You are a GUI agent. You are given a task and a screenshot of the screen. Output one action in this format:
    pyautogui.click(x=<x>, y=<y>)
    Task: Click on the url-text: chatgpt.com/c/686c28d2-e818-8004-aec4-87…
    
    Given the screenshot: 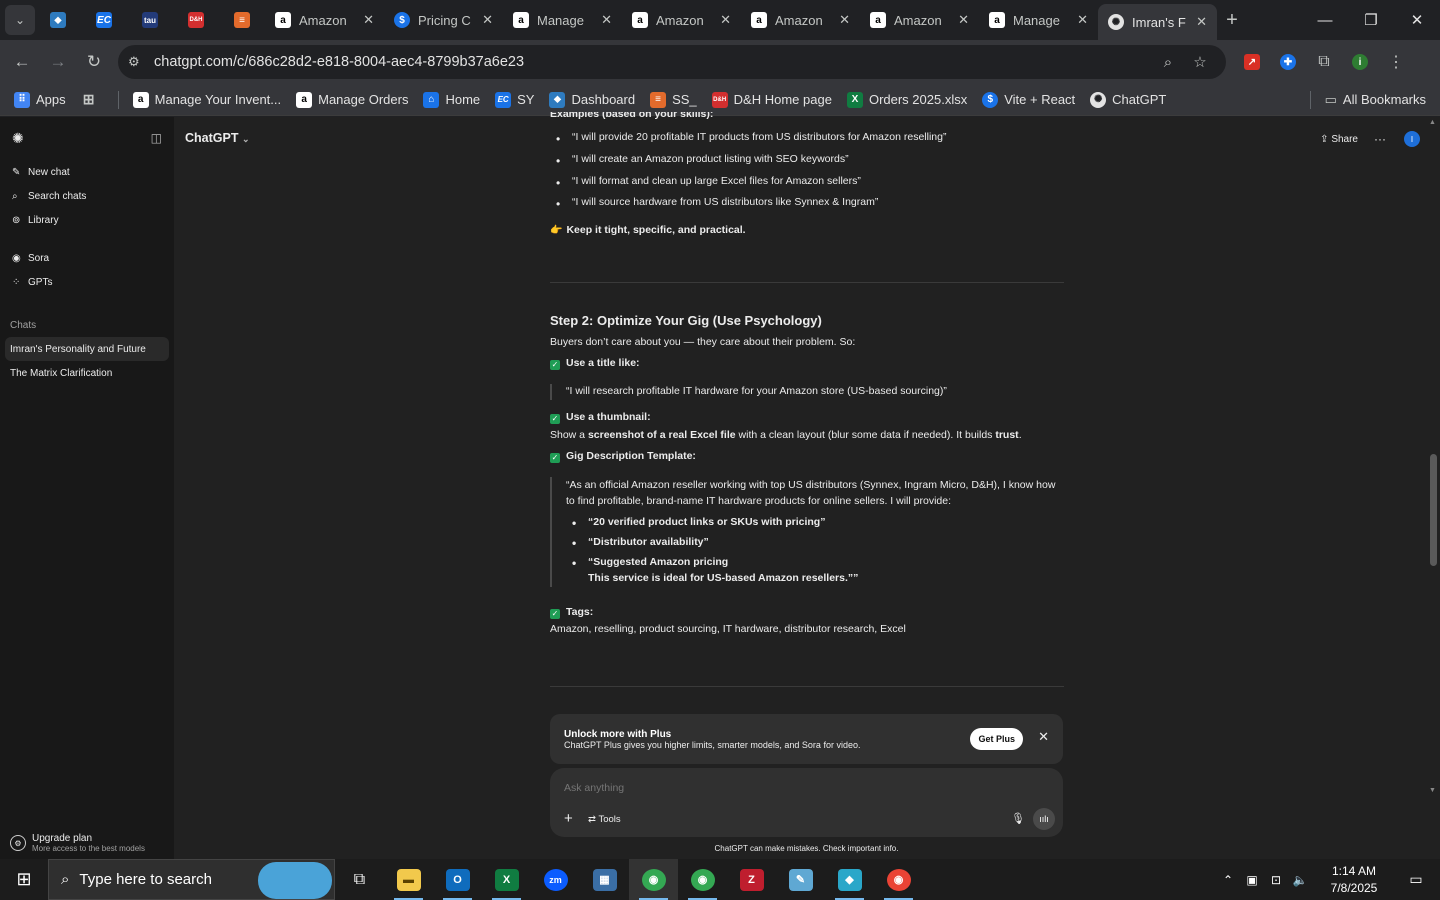 What is the action you would take?
    pyautogui.click(x=653, y=62)
    